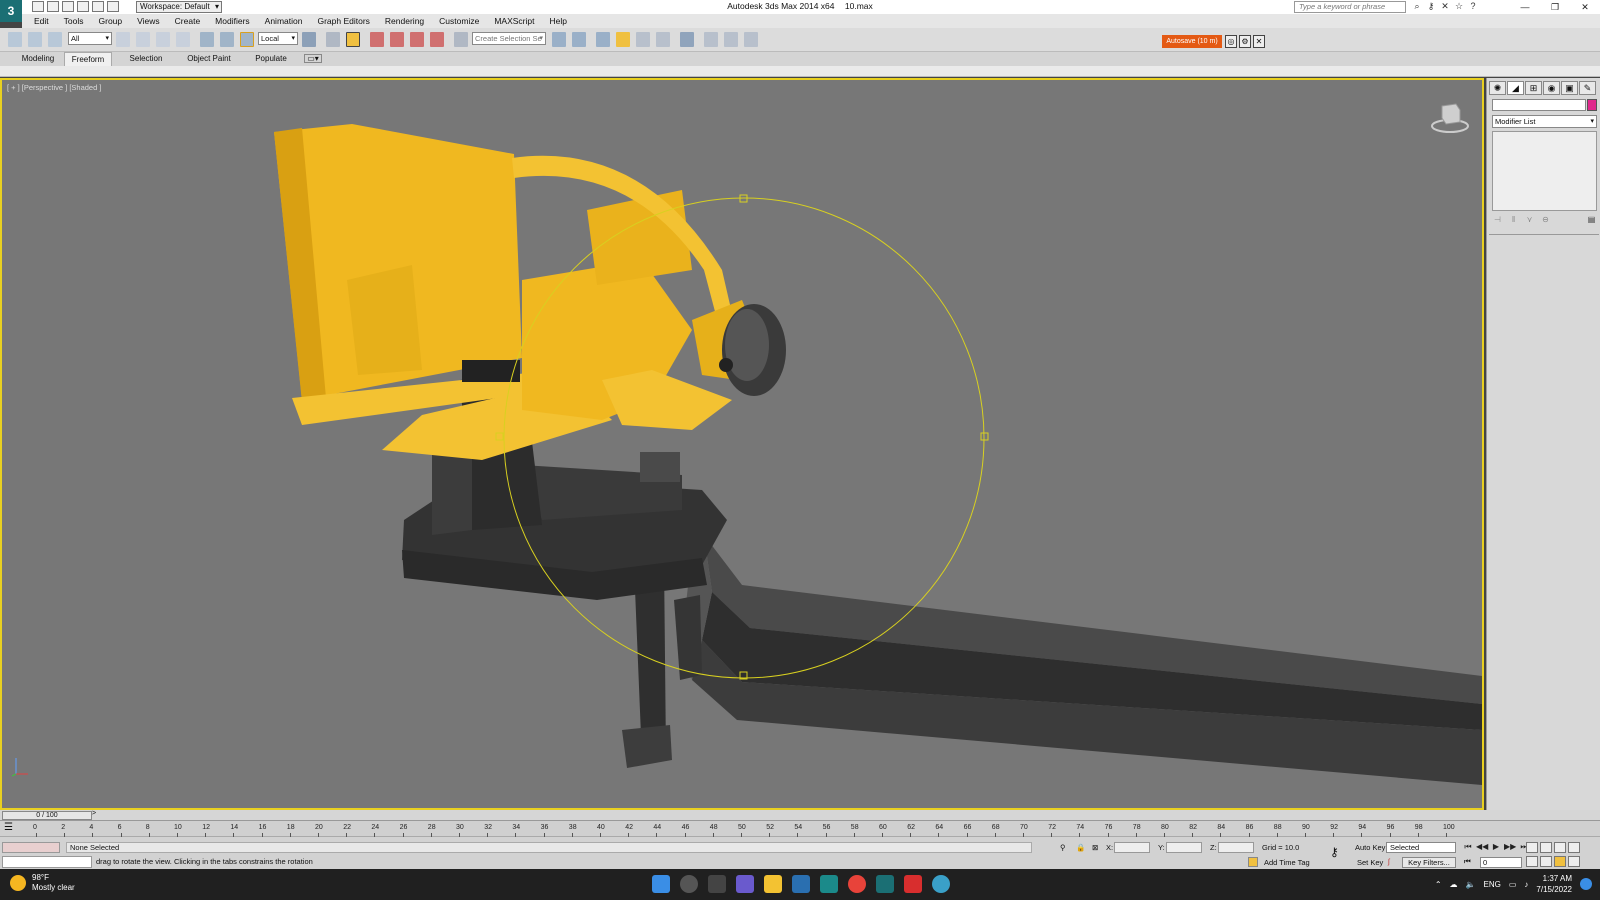 Image resolution: width=1600 pixels, height=900 pixels. Describe the element at coordinates (459, 21) in the screenshot. I see `menu-customize: Customize` at that location.